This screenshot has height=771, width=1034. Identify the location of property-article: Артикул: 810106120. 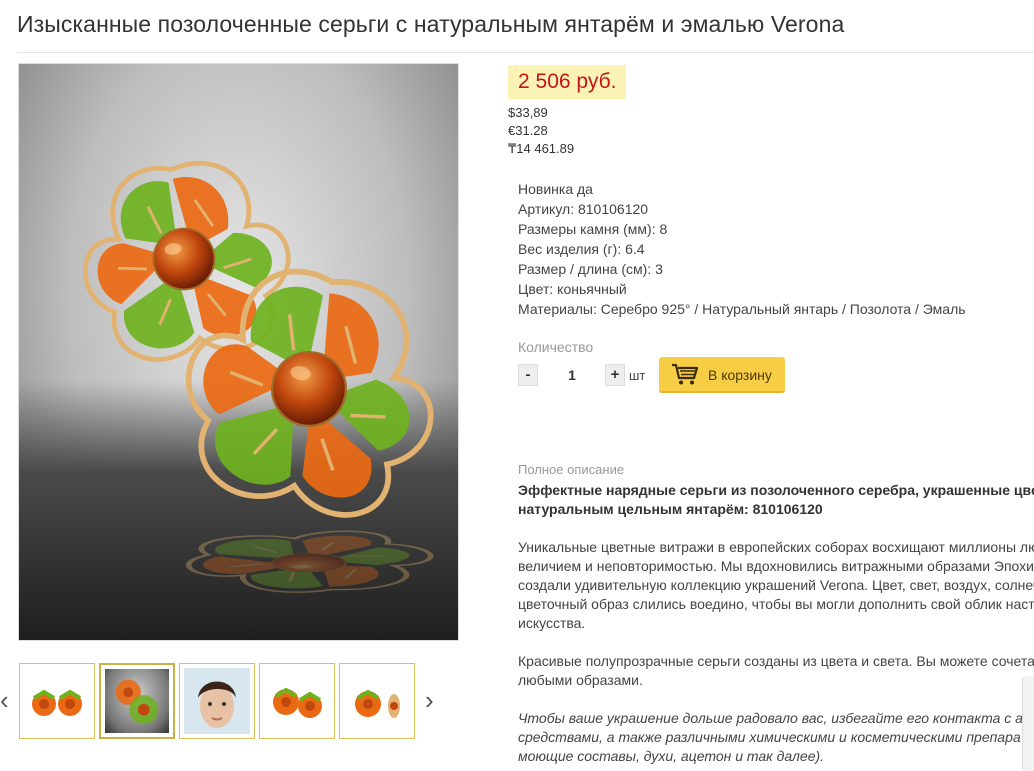
(583, 209).